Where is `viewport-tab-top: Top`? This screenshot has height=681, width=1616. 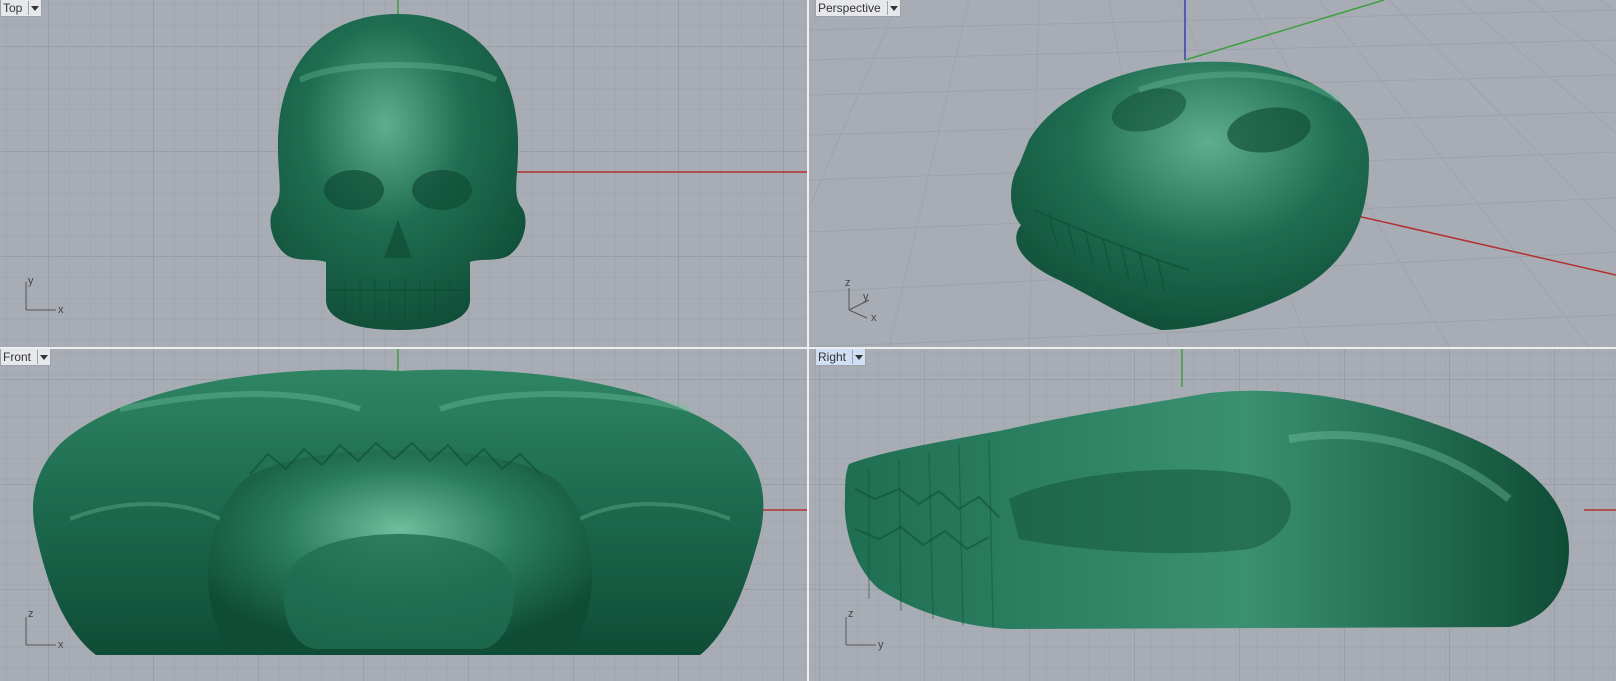
viewport-tab-top: Top is located at coordinates (21, 8).